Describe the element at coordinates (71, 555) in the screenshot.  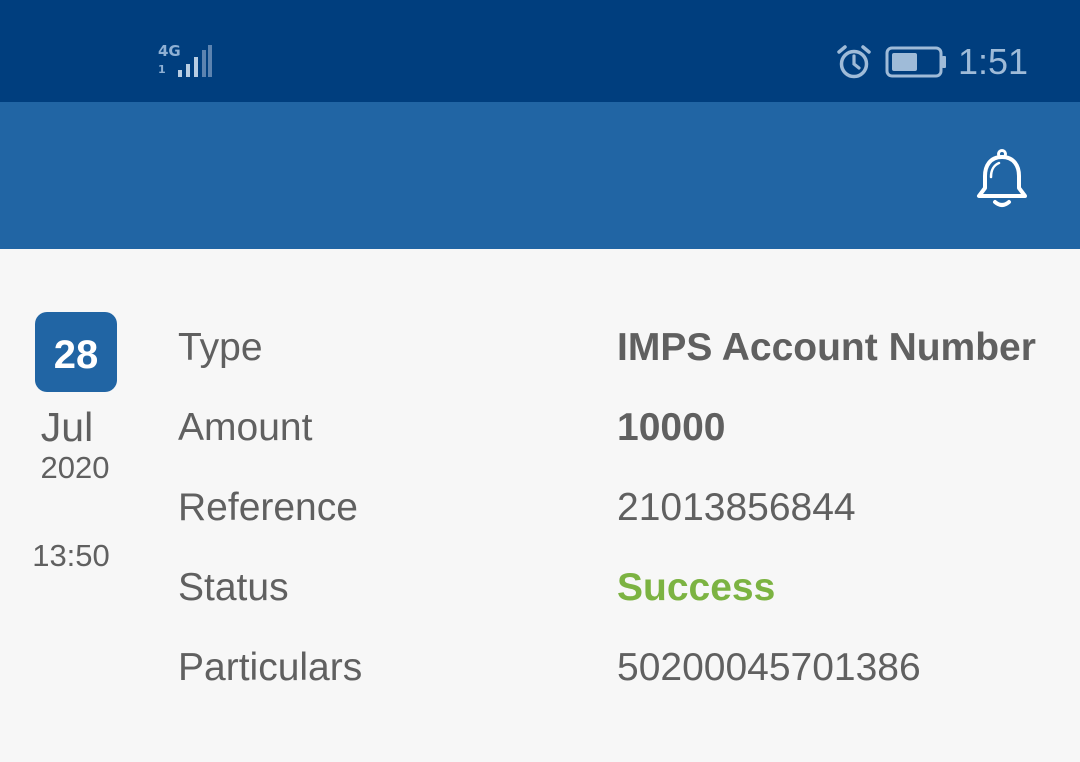
I see `transaction-time: 13:50` at that location.